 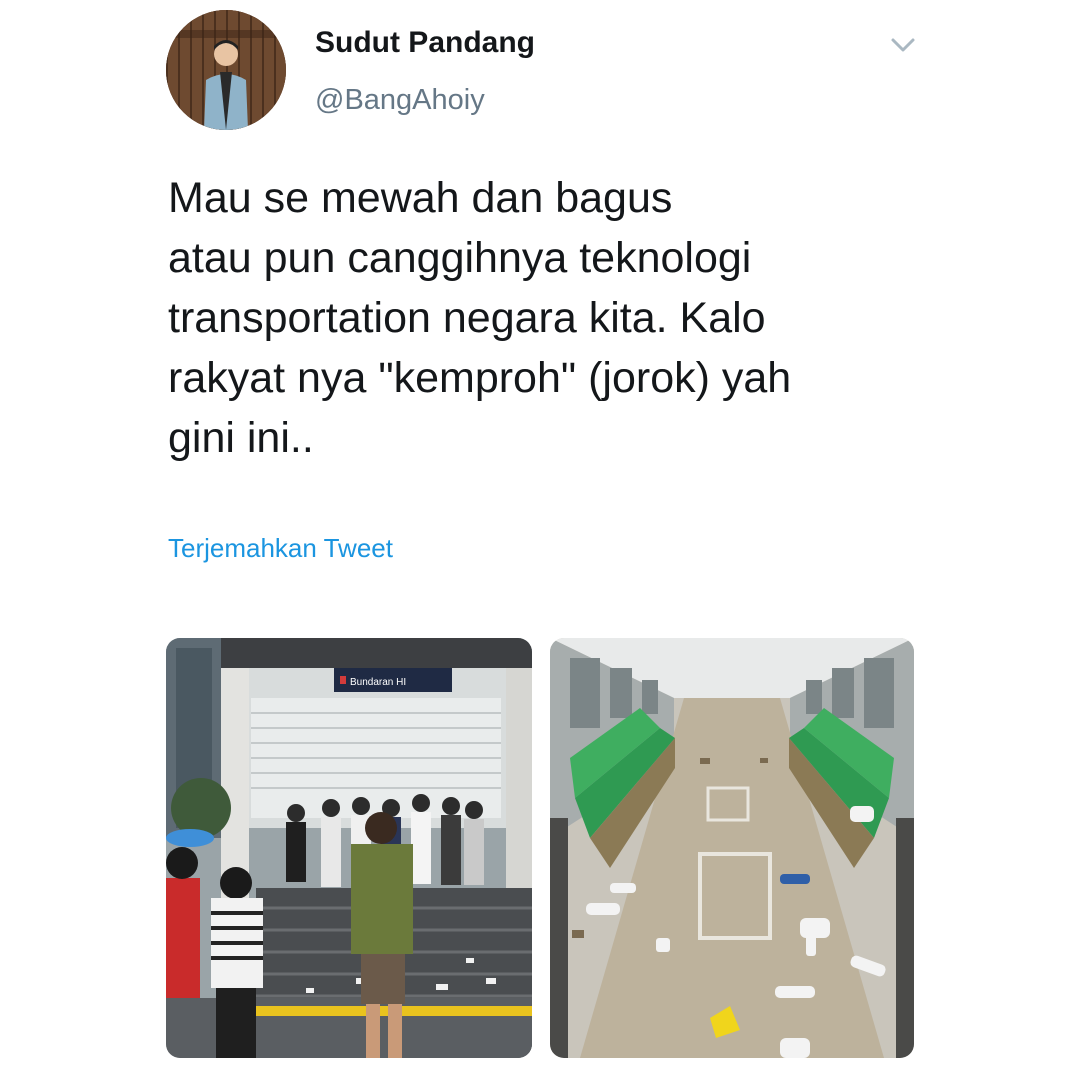 I want to click on avatar, so click(x=226, y=70).